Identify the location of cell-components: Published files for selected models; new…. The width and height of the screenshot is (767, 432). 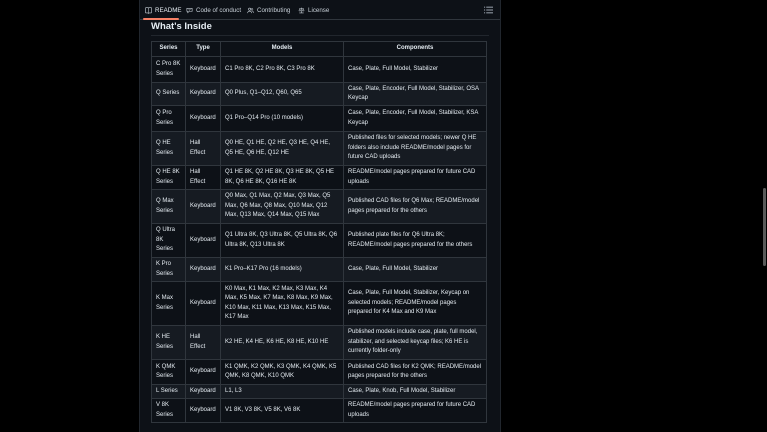
(415, 148).